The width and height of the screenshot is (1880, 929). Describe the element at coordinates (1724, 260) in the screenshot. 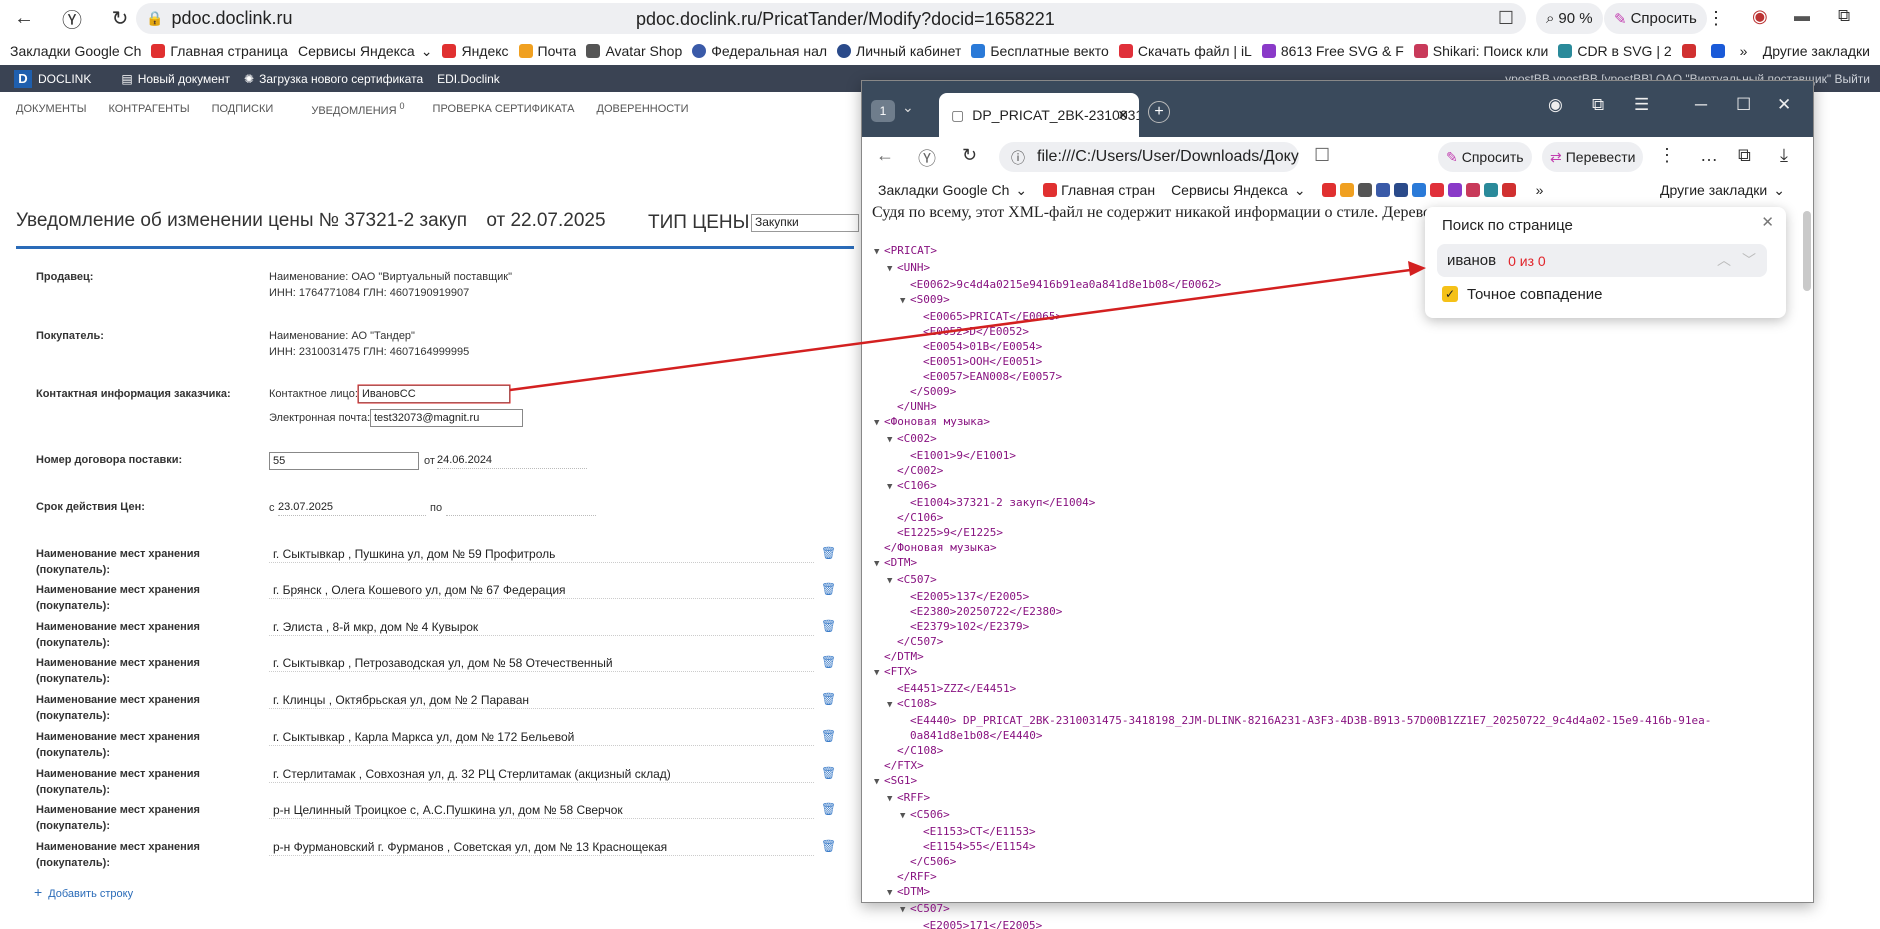

I see `chevron-up-icon: ︿` at that location.